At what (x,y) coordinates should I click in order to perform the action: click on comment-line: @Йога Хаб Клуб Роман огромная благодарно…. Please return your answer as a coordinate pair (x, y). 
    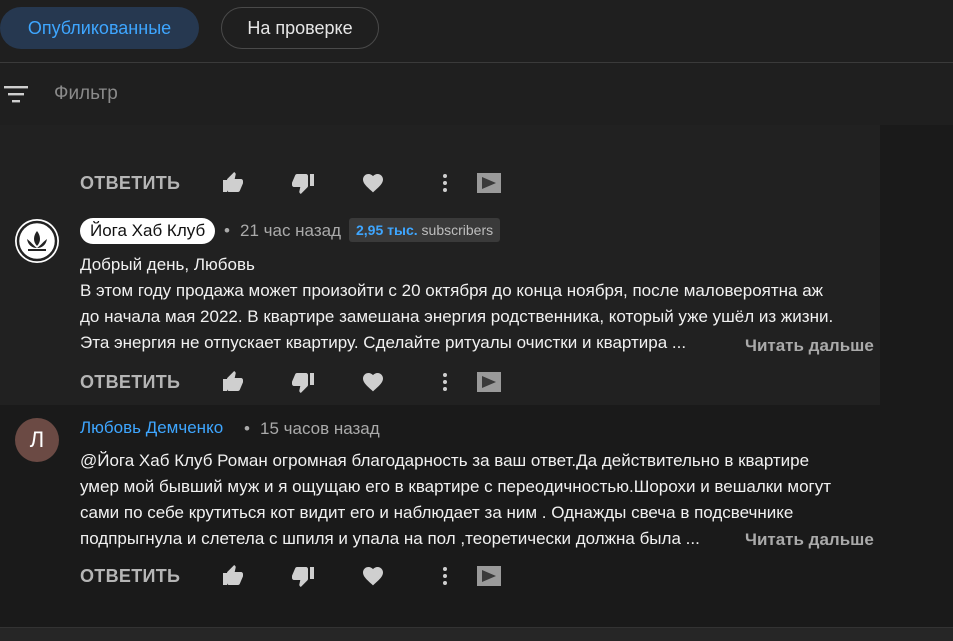
    Looking at the image, I should click on (445, 460).